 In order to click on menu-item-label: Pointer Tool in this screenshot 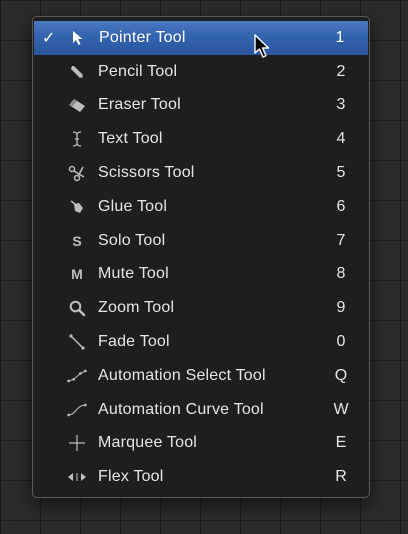, I will do `click(142, 37)`.